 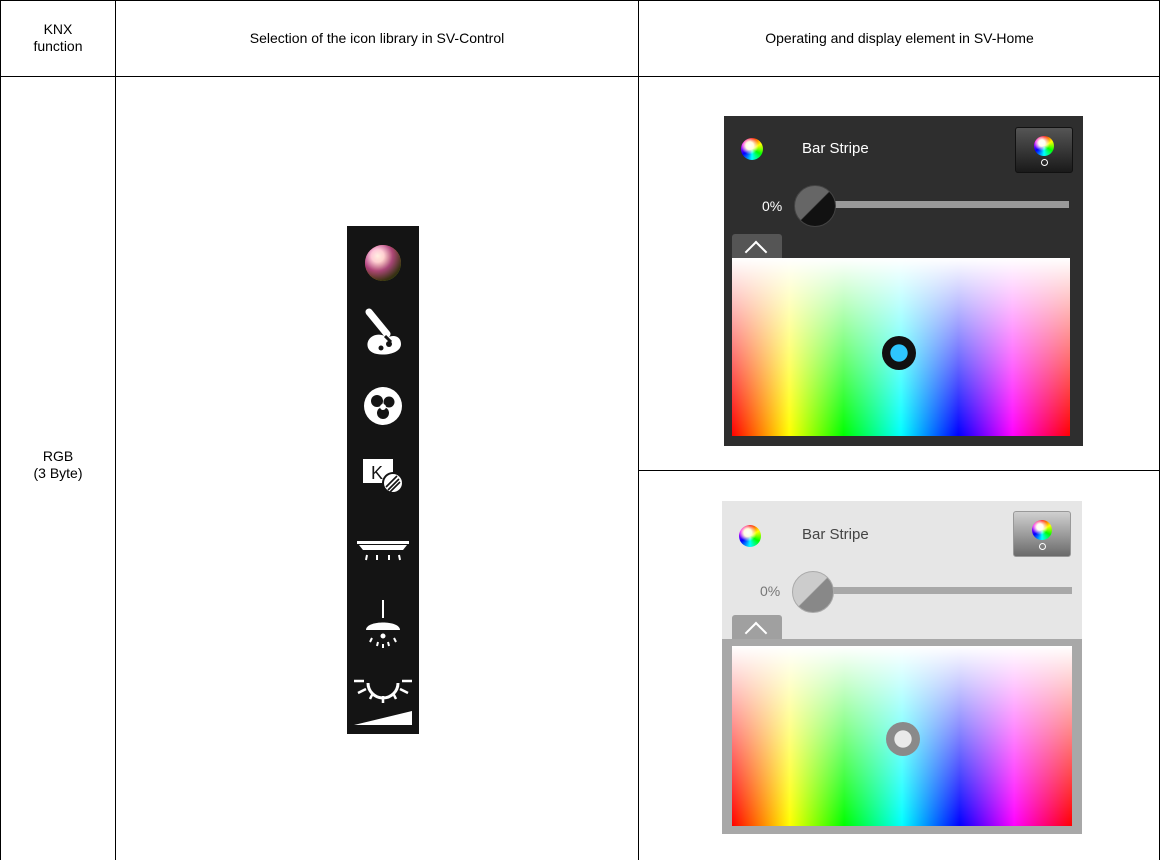 I want to click on color-balls-icon, so click(x=383, y=406).